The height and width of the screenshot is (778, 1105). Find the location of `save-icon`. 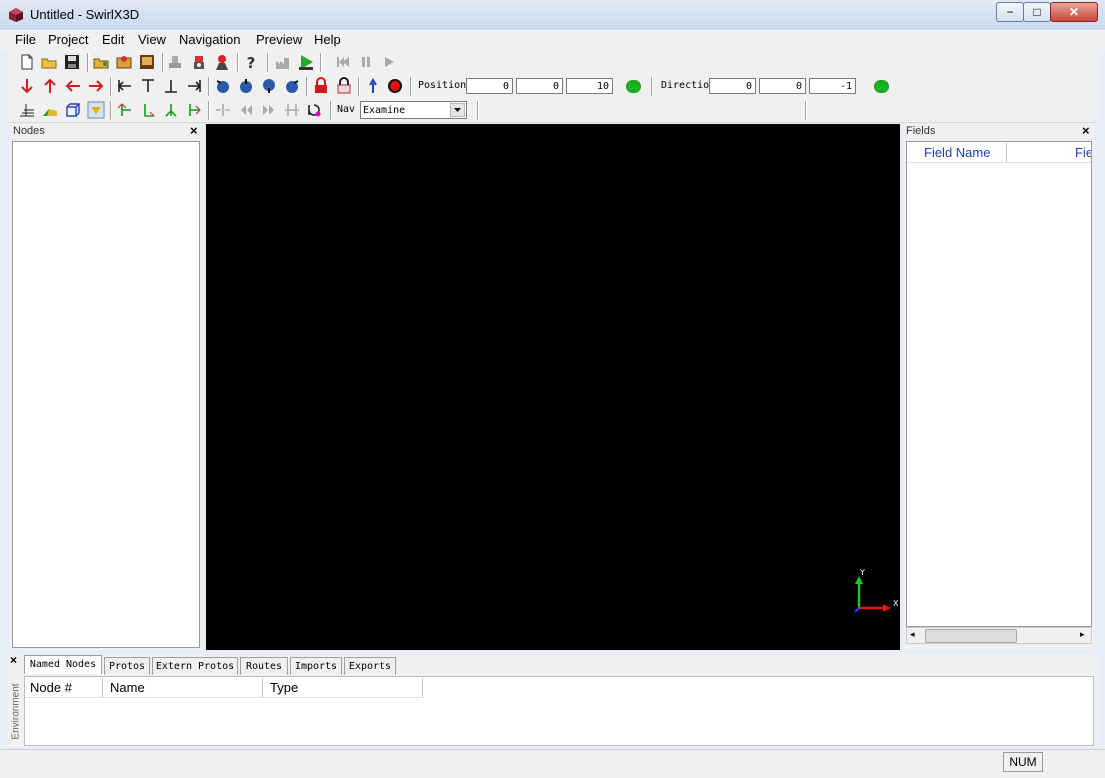

save-icon is located at coordinates (72, 62).